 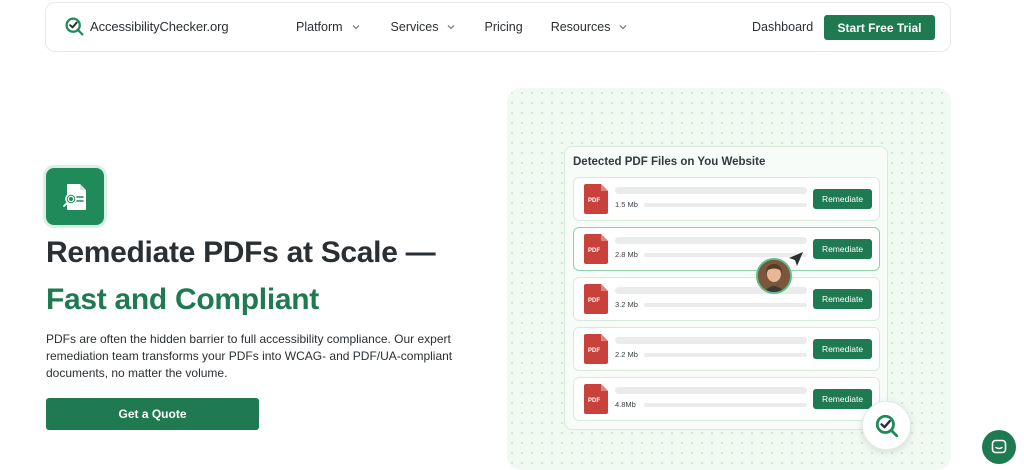 What do you see at coordinates (726, 199) in the screenshot?
I see `file-row: PDF 1.5 Mb Remediate` at bounding box center [726, 199].